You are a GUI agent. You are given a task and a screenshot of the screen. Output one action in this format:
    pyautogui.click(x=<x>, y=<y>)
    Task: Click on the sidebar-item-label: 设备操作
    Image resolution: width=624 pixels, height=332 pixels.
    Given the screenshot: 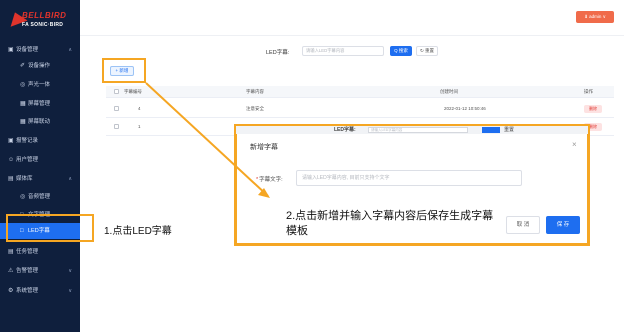 What is the action you would take?
    pyautogui.click(x=39, y=66)
    